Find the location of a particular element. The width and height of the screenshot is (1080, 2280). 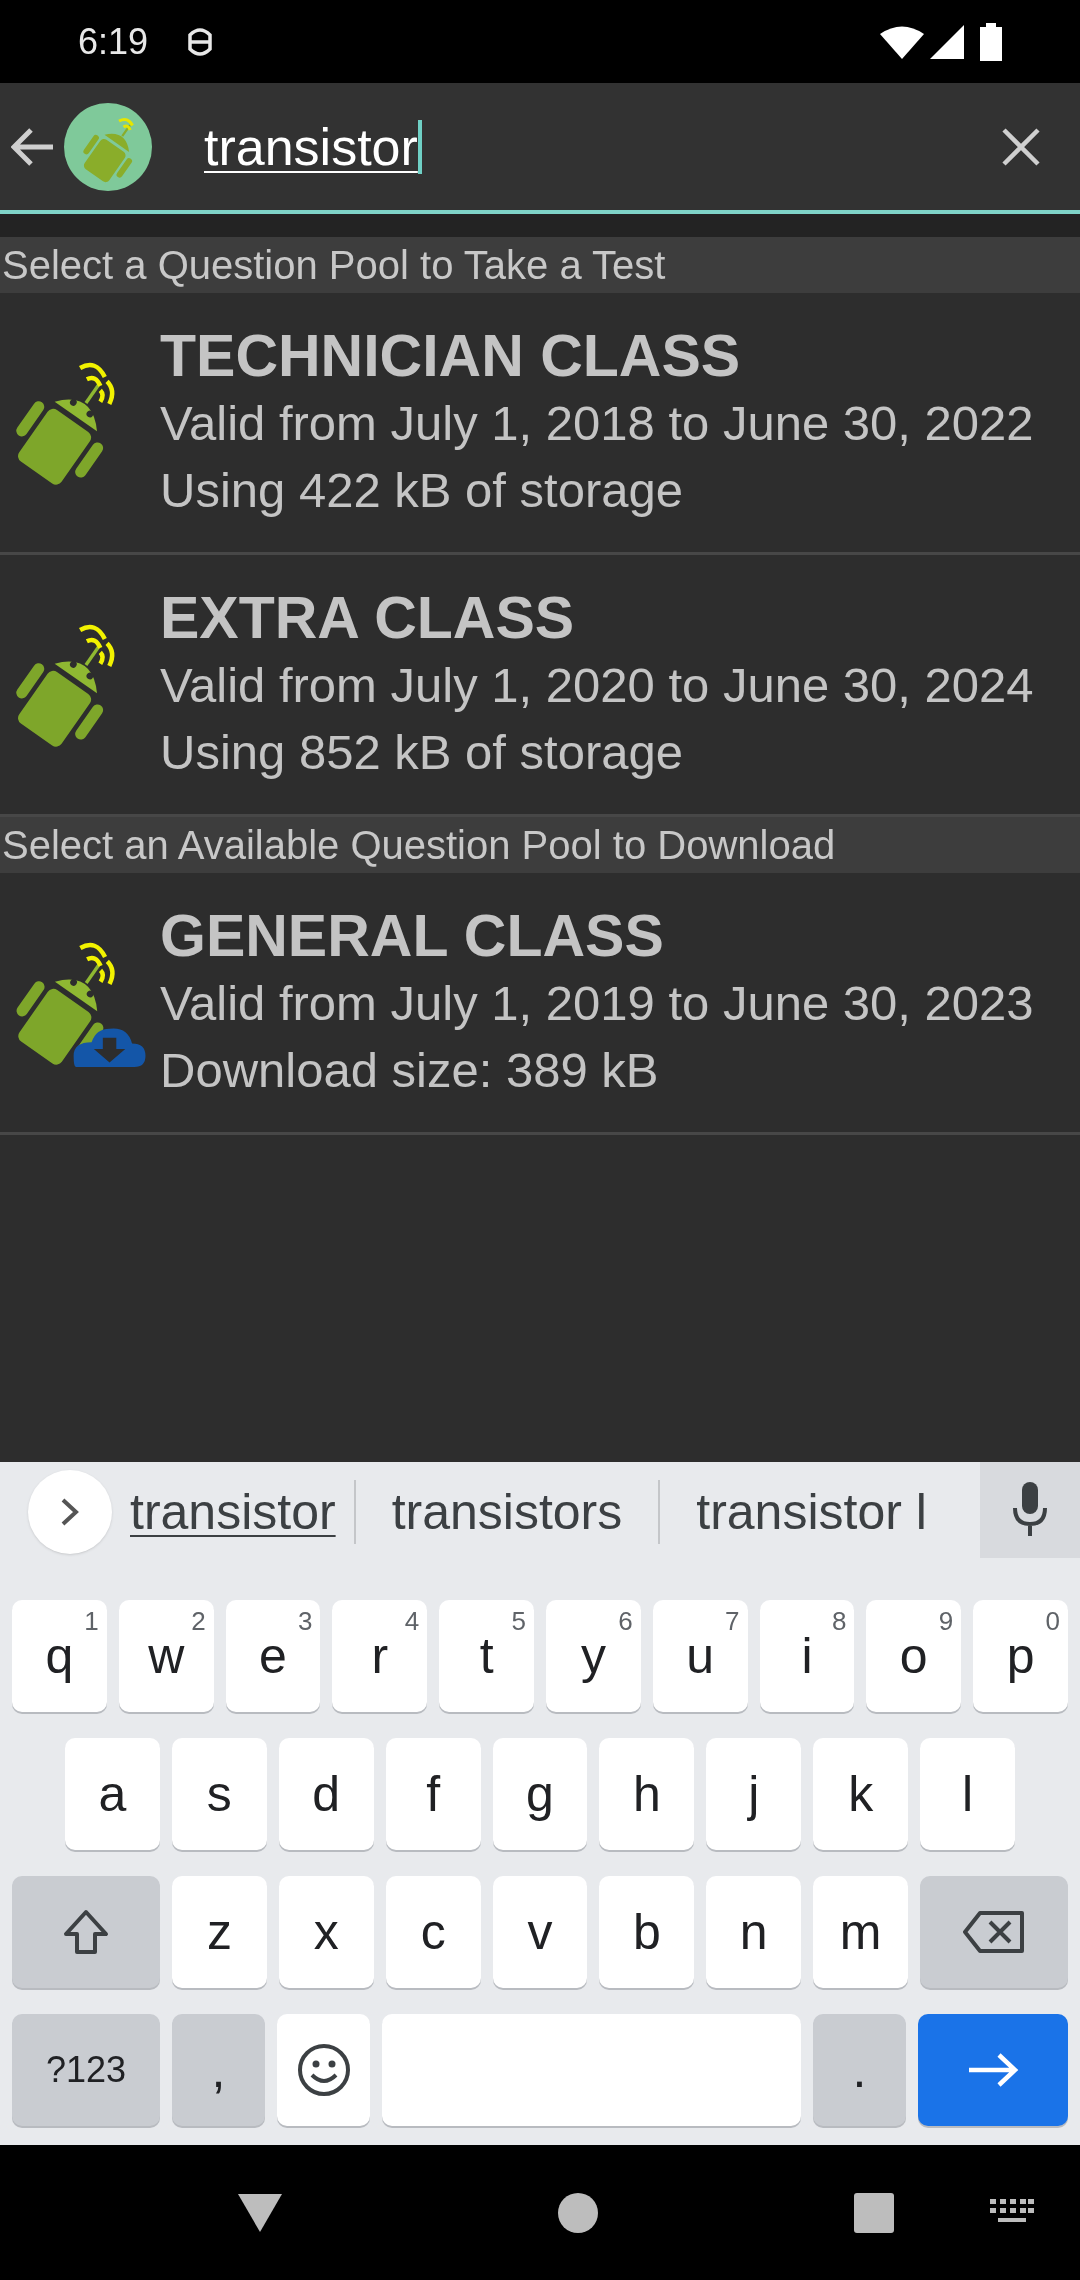

back-arrow-icon is located at coordinates (33, 146).